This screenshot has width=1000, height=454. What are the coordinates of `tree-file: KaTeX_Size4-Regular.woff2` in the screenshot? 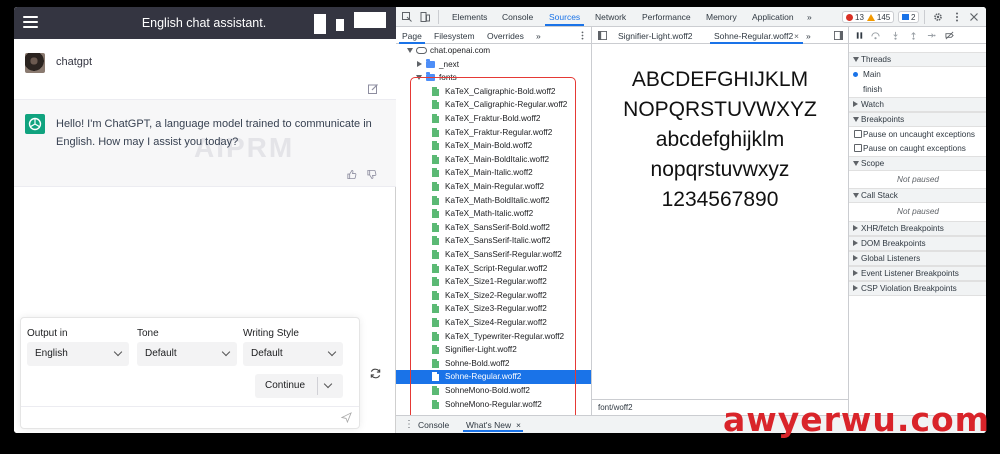 It's located at (493, 323).